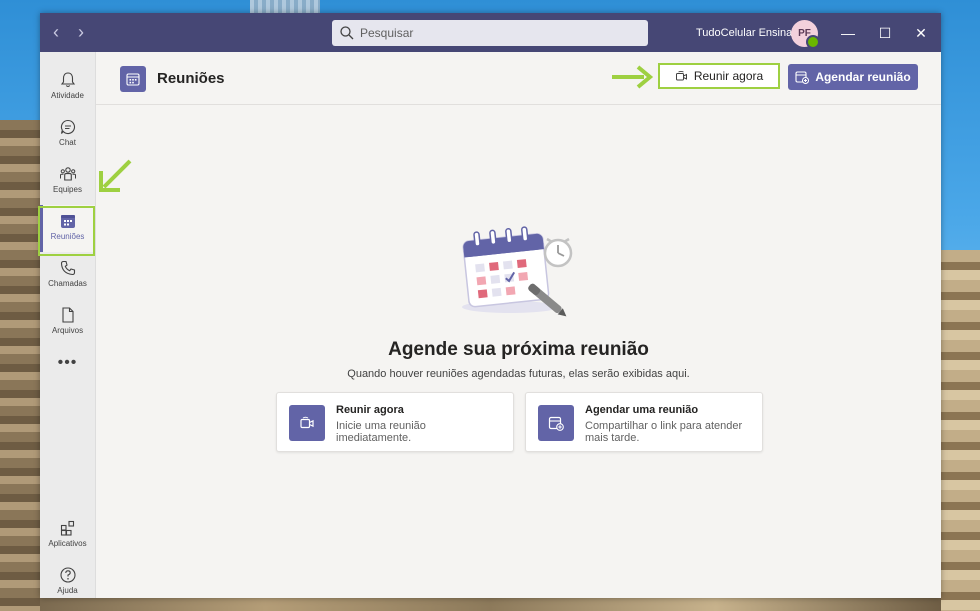 The image size is (980, 611). Describe the element at coordinates (81, 32) in the screenshot. I see `forward-button: ›` at that location.